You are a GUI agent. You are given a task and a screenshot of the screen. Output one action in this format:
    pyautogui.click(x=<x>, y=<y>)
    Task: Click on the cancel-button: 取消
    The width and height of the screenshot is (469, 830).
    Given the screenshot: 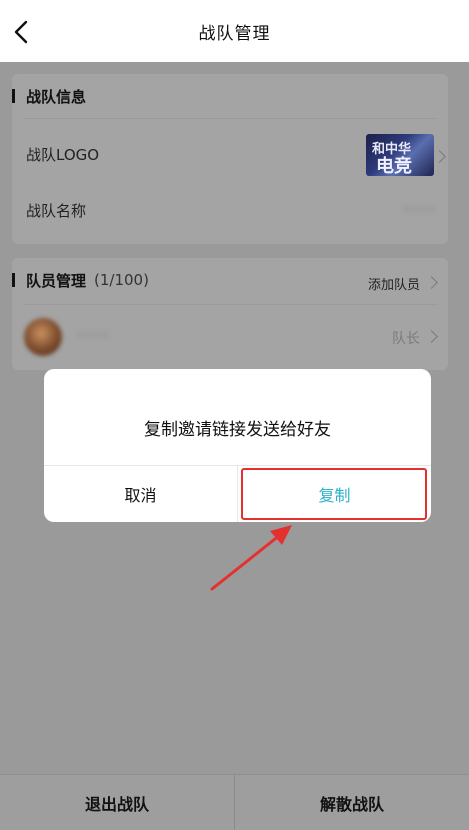 What is the action you would take?
    pyautogui.click(x=140, y=494)
    